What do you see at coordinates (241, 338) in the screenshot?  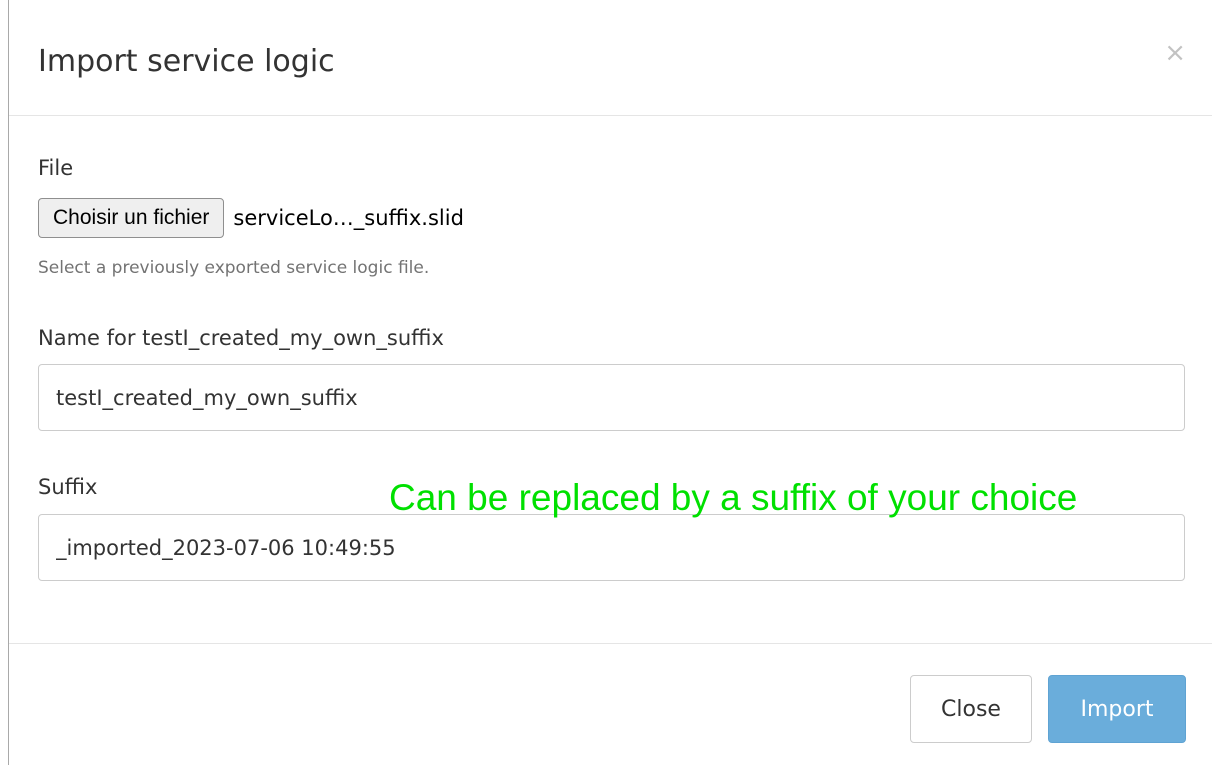 I see `name-label: Name for testI_created_my_own_suffix` at bounding box center [241, 338].